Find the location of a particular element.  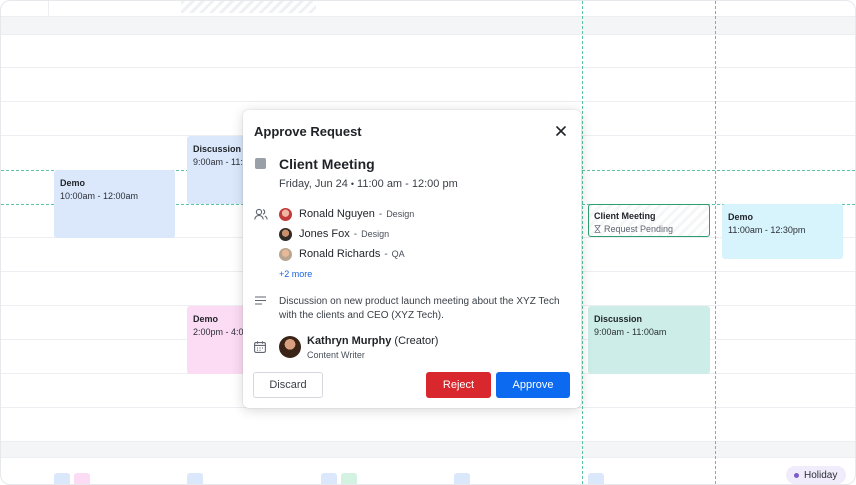

close-icon is located at coordinates (561, 131).